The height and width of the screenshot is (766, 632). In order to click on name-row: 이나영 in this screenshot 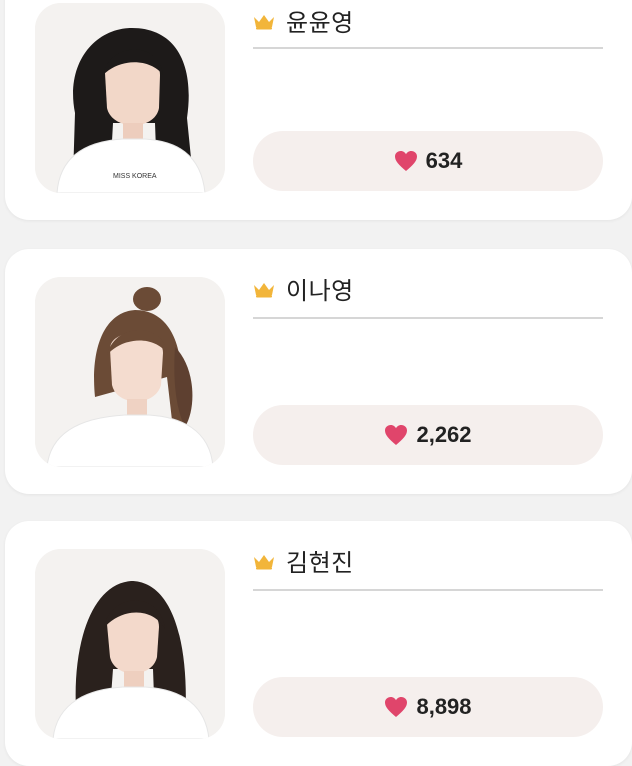, I will do `click(303, 288)`.